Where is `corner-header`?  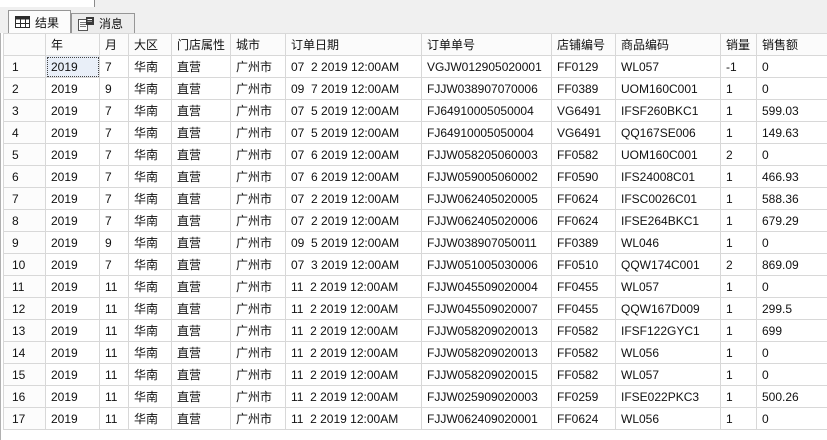 corner-header is located at coordinates (24, 44).